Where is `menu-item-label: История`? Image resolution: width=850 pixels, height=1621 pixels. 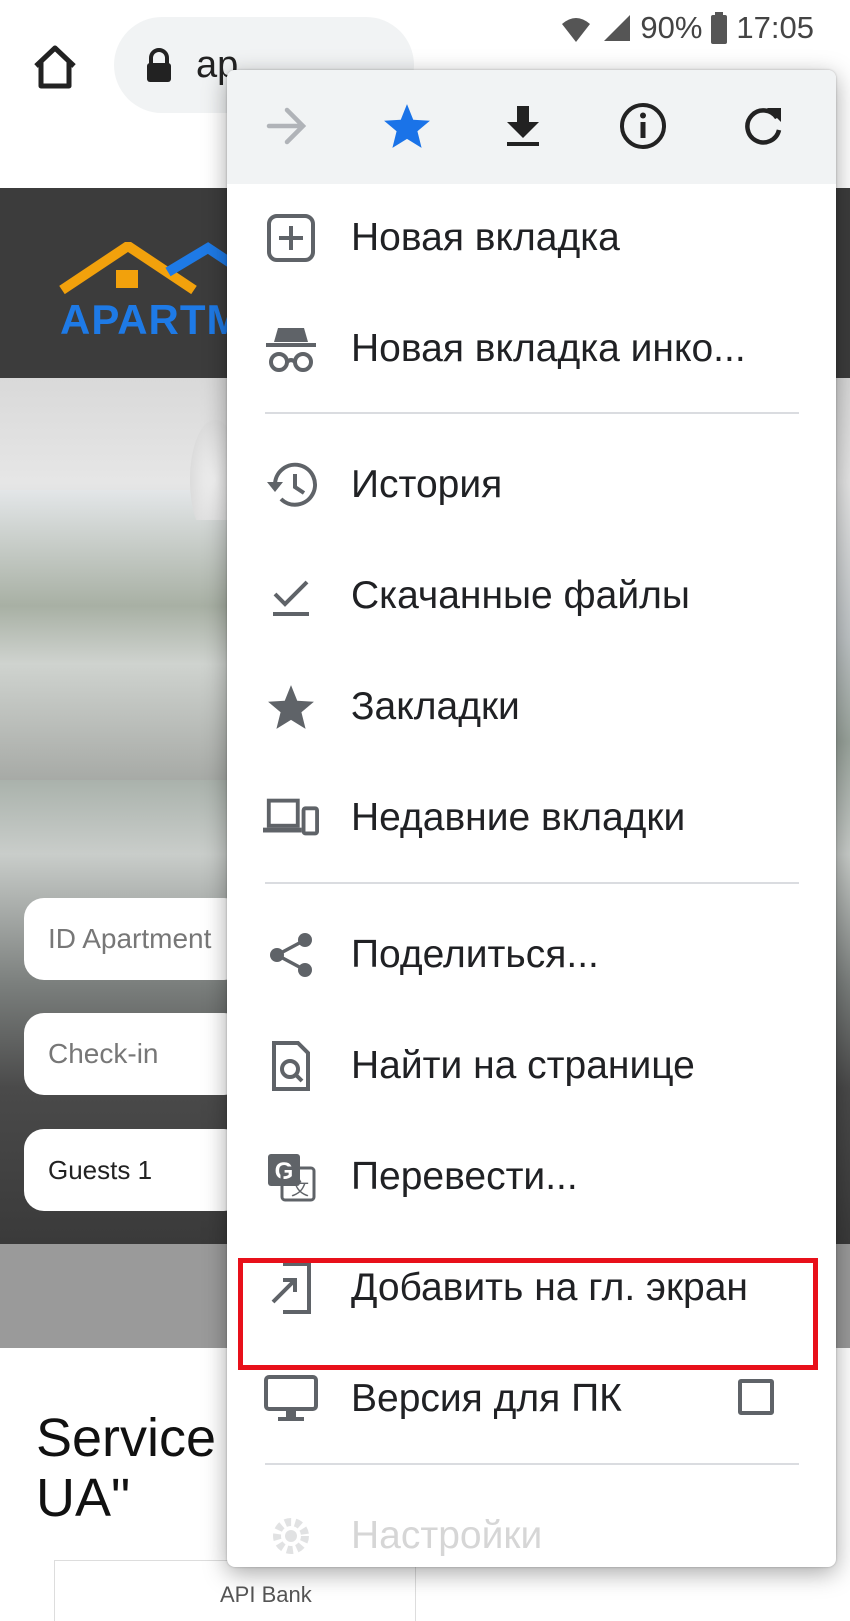
menu-item-label: История is located at coordinates (427, 484).